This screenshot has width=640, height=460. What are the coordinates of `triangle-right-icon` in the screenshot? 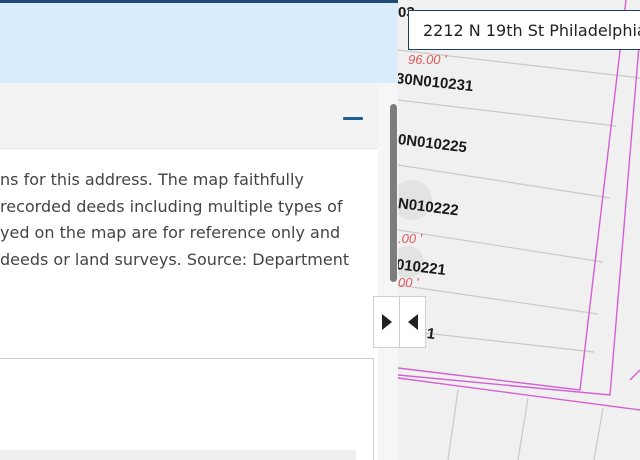 It's located at (386, 322).